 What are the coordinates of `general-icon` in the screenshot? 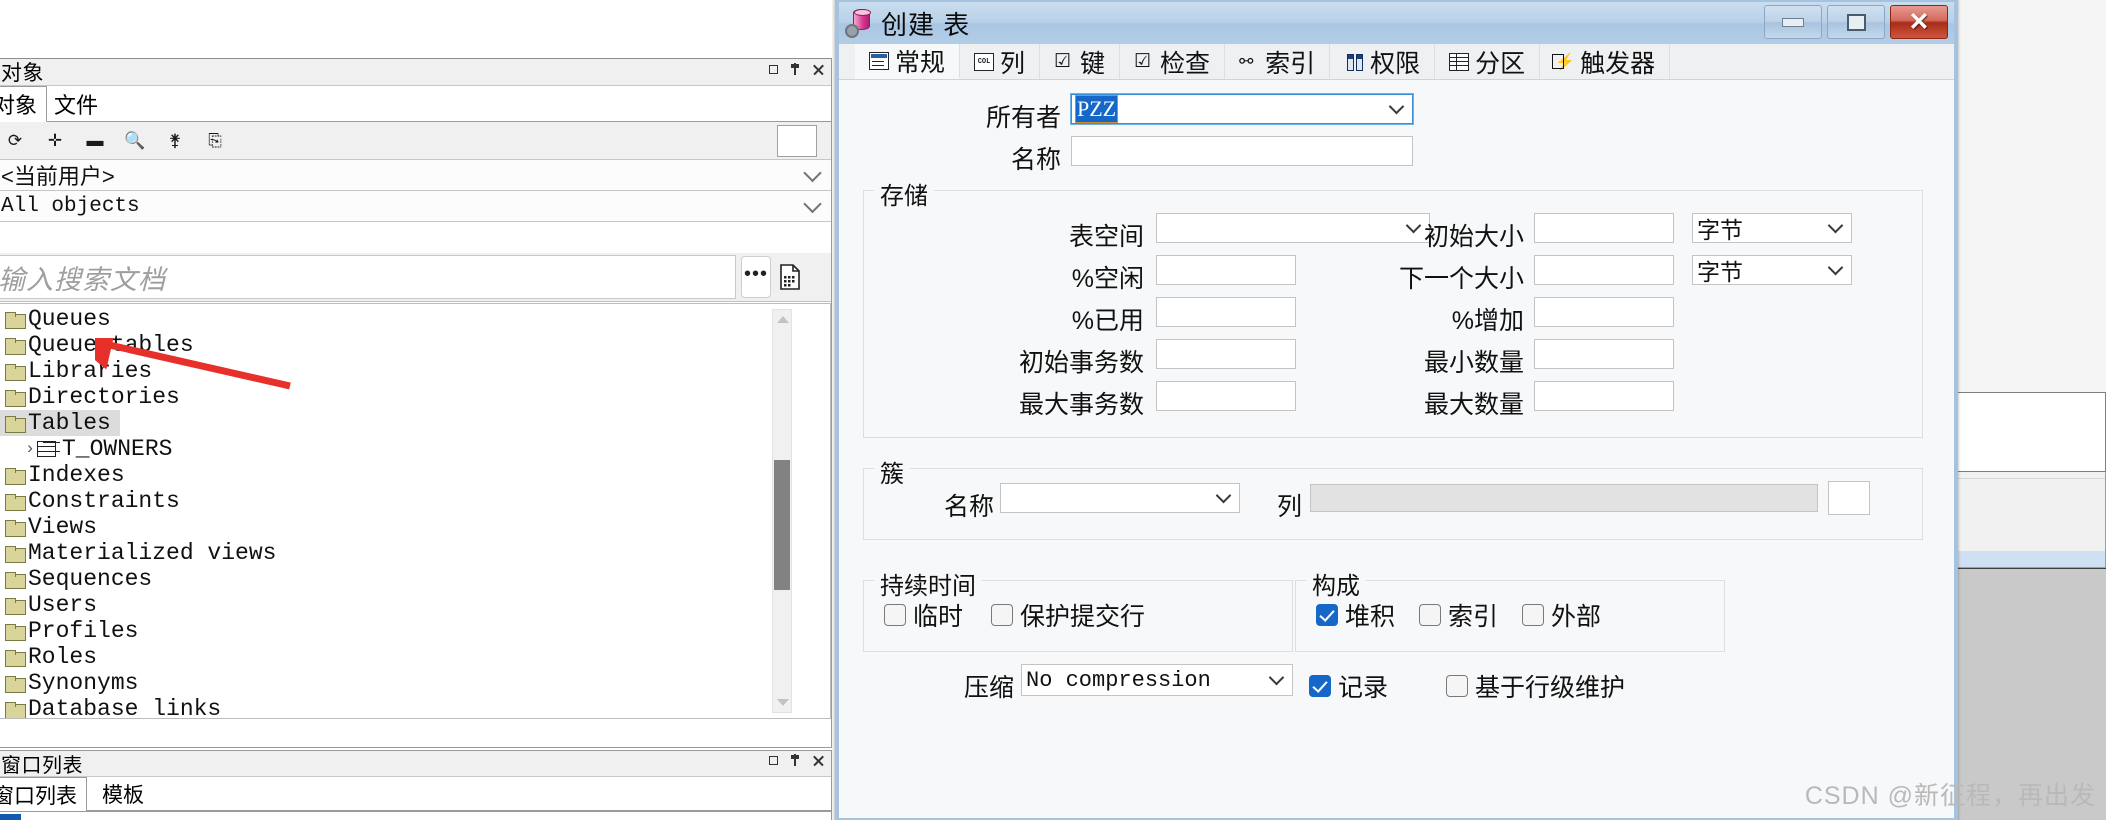 It's located at (879, 60).